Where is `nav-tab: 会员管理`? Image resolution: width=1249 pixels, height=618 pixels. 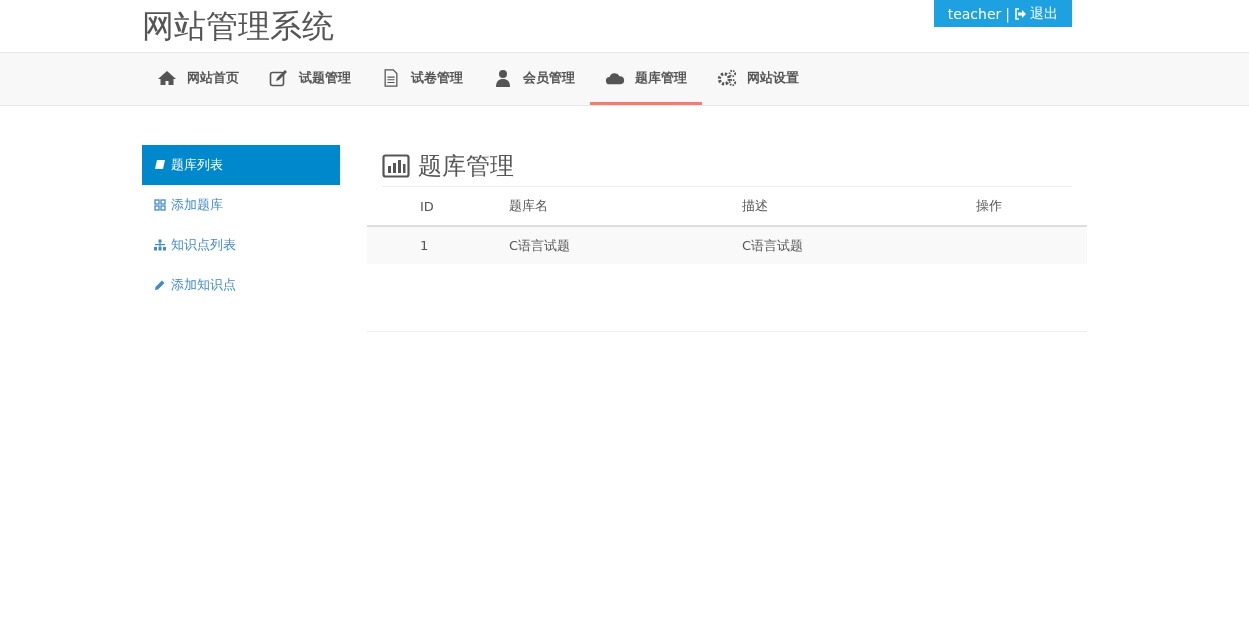 nav-tab: 会员管理 is located at coordinates (534, 79).